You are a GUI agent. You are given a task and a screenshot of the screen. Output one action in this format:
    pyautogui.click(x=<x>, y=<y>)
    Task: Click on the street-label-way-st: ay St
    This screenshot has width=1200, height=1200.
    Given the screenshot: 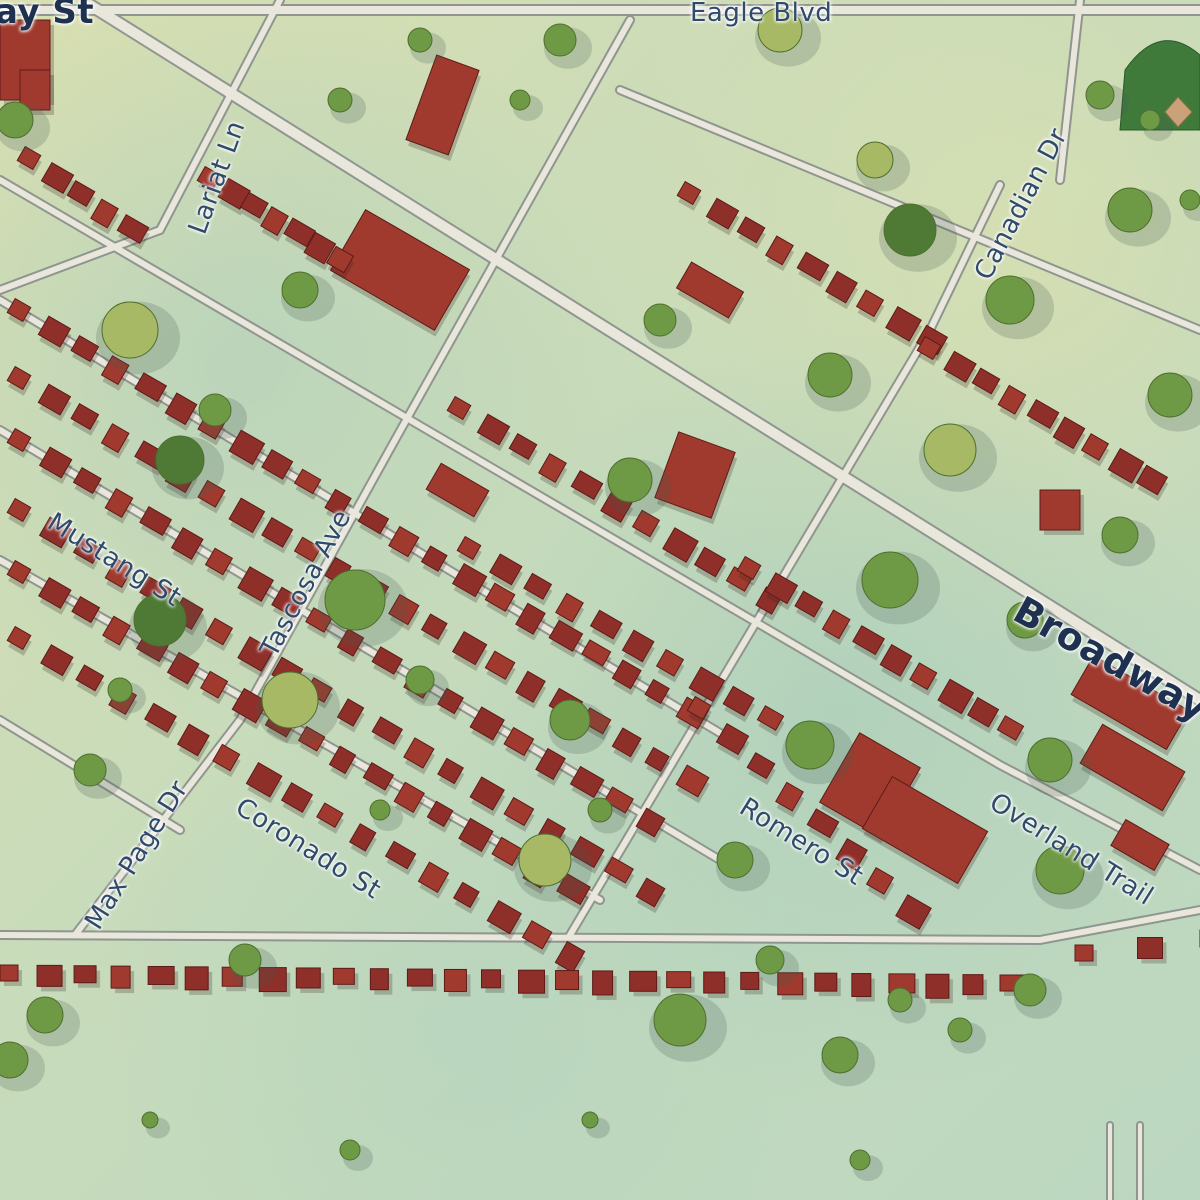 What is the action you would take?
    pyautogui.click(x=47, y=16)
    